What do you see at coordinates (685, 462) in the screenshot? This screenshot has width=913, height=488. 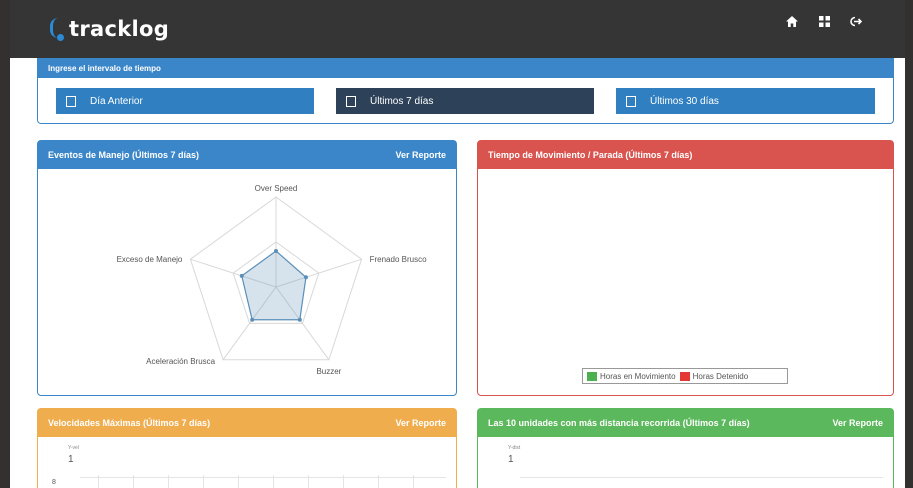 I see `top-distance-chart: Y-dist 1` at bounding box center [685, 462].